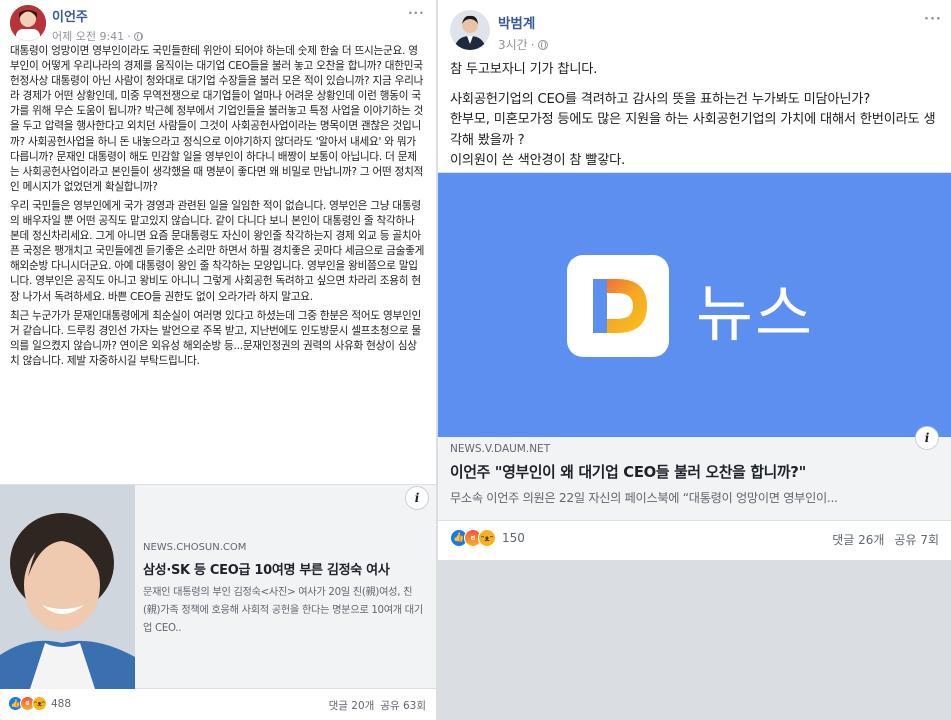  I want to click on author-name: 이언주, so click(97, 15).